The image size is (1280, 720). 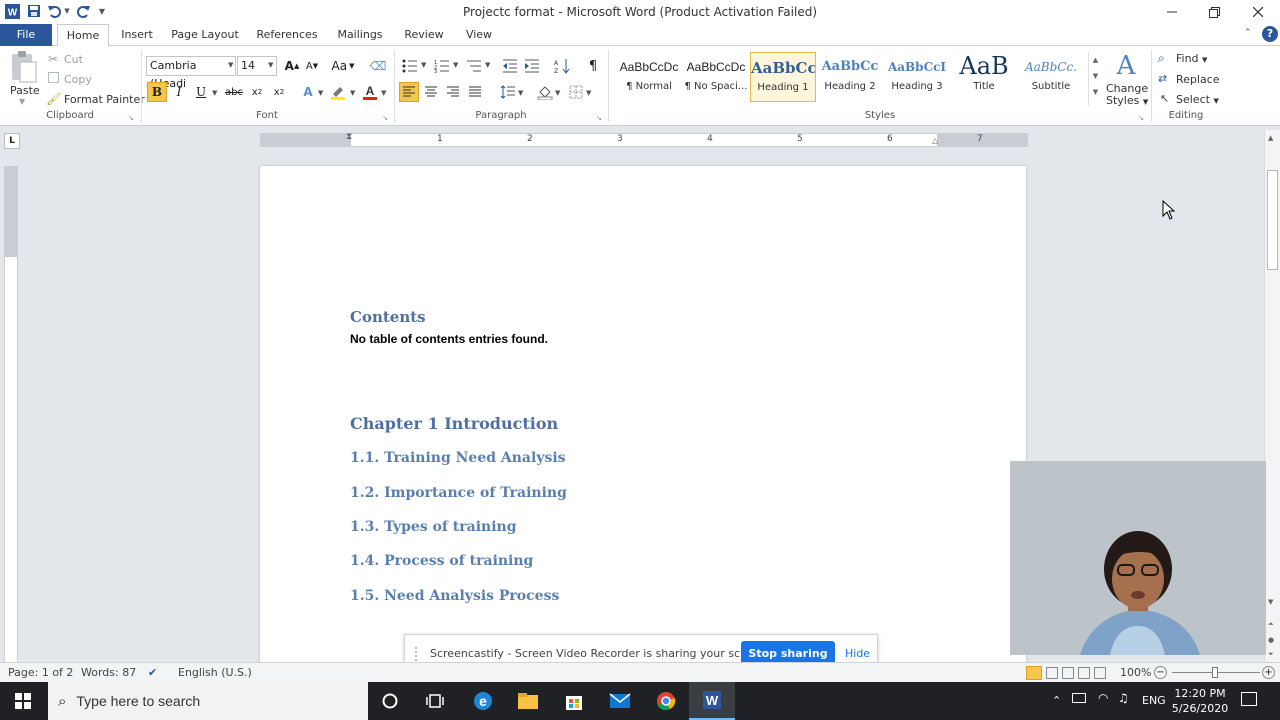 What do you see at coordinates (370, 92) in the screenshot?
I see `font-color-icon: A` at bounding box center [370, 92].